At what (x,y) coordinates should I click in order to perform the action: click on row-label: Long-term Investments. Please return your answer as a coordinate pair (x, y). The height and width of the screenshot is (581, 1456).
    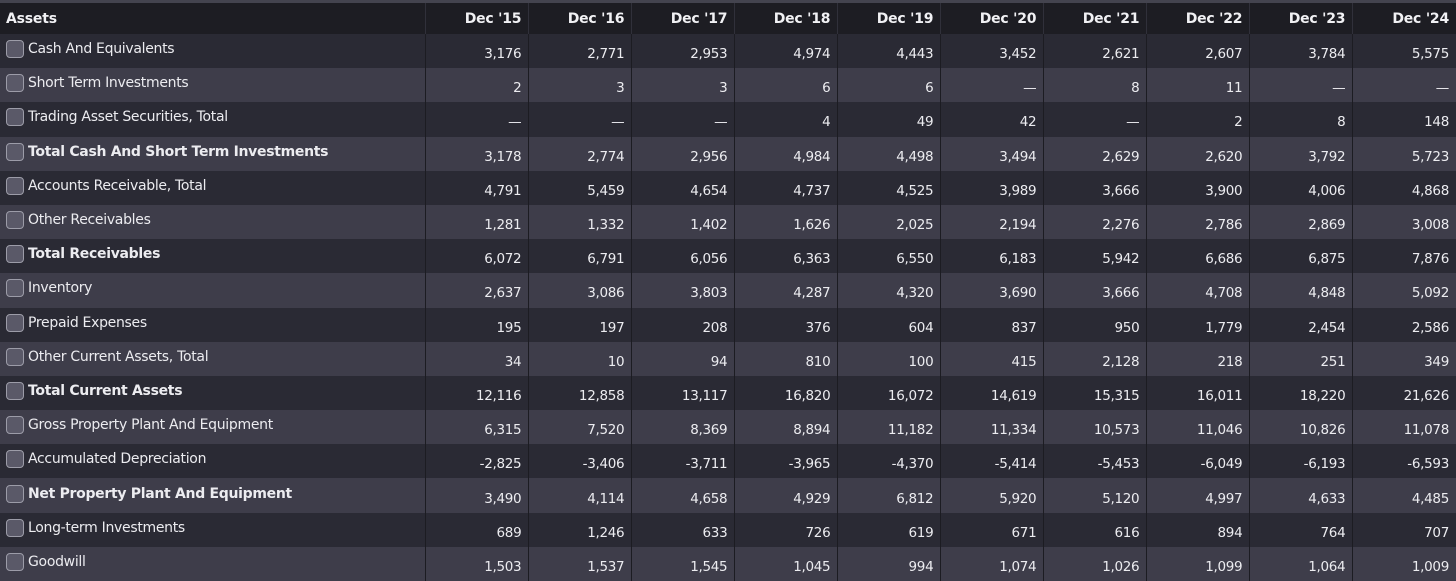
    Looking at the image, I should click on (106, 527).